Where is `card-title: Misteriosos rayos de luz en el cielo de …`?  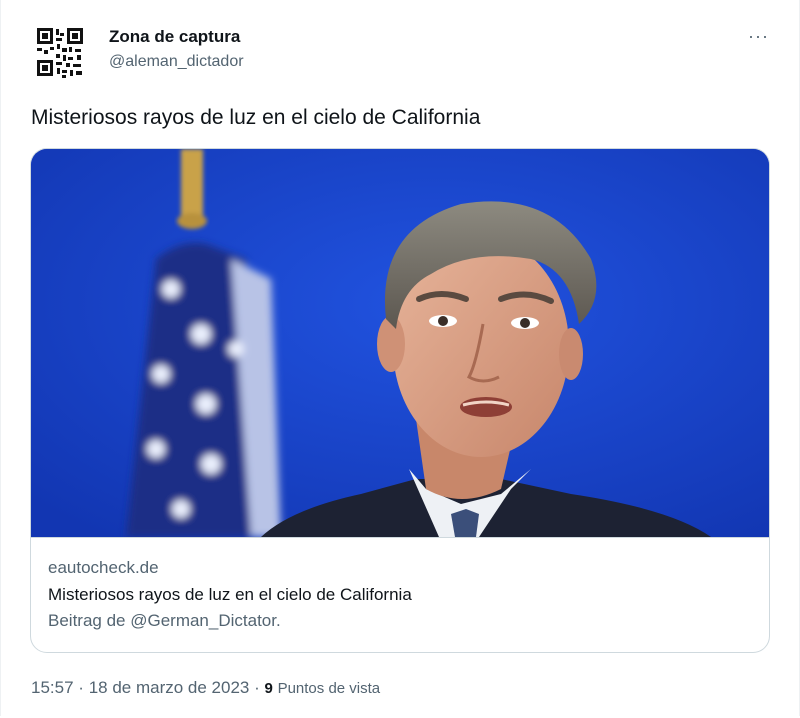 card-title: Misteriosos rayos de luz en el cielo de … is located at coordinates (230, 594).